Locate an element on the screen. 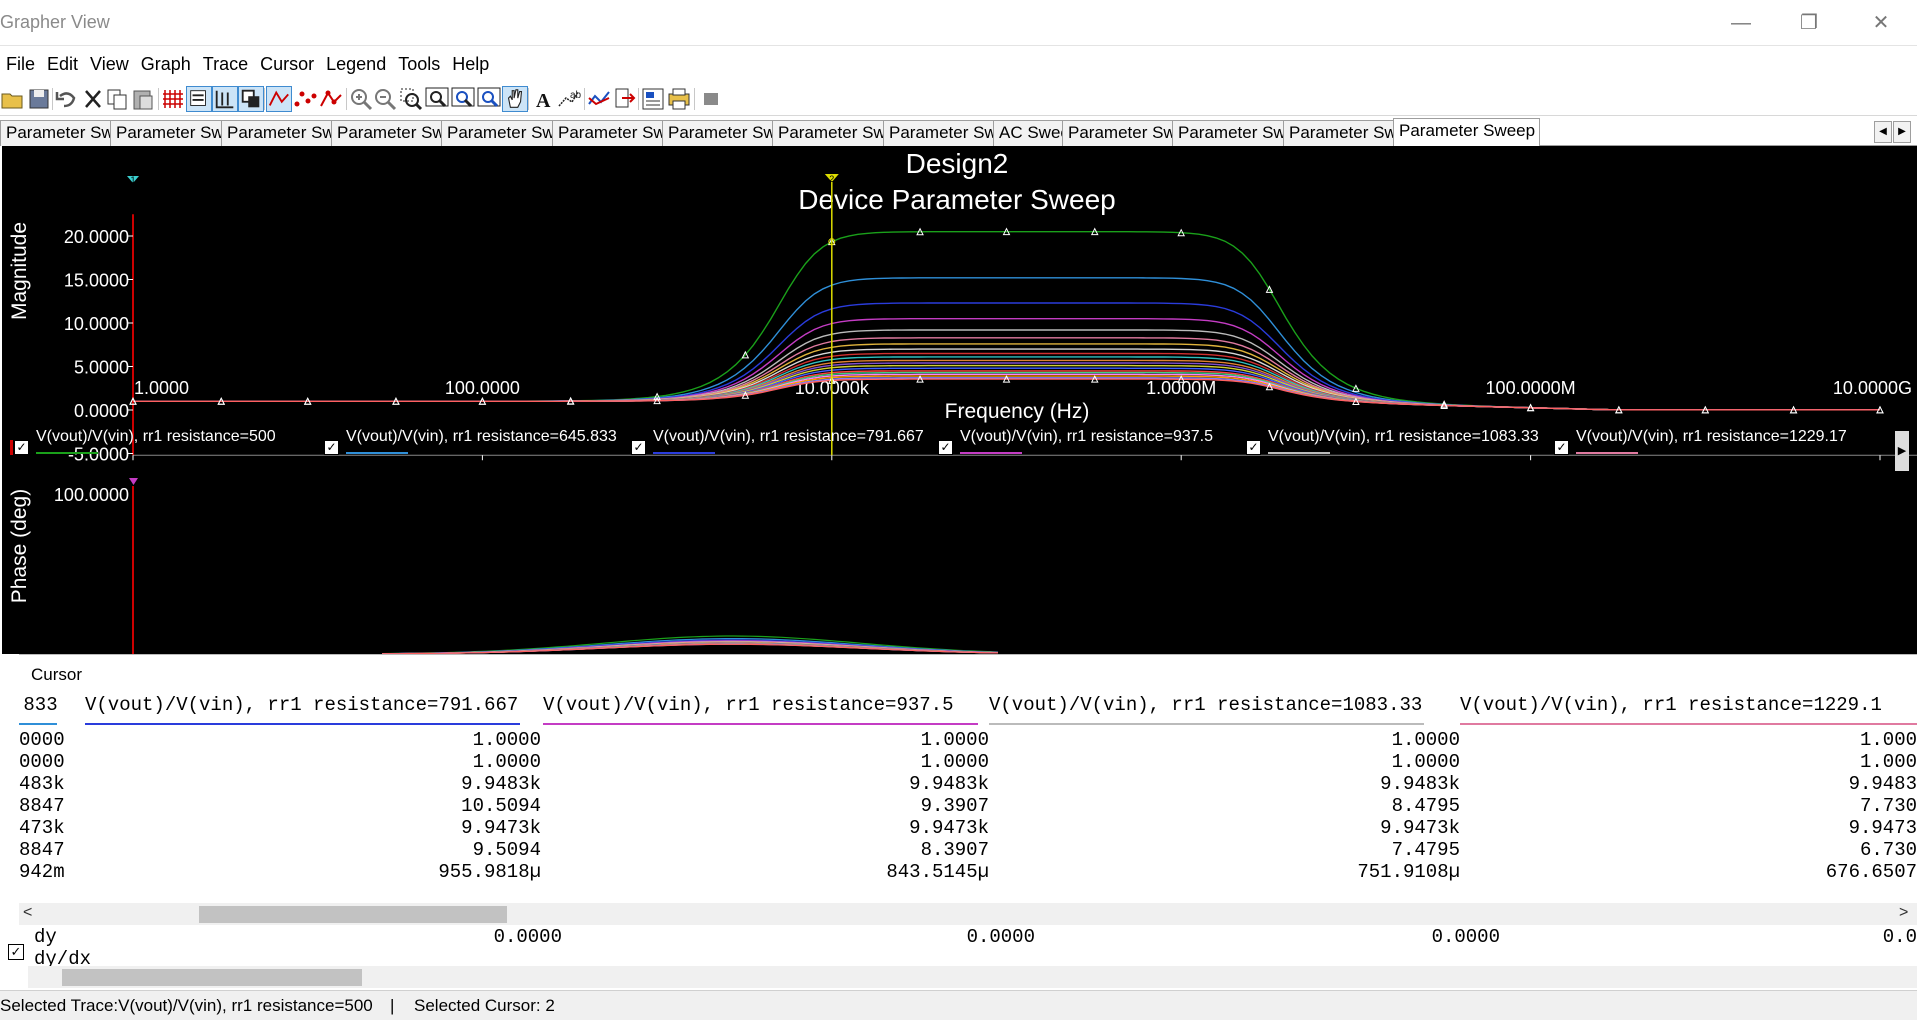 The height and width of the screenshot is (1020, 1917). underlying-scrollbar is located at coordinates (972, 977).